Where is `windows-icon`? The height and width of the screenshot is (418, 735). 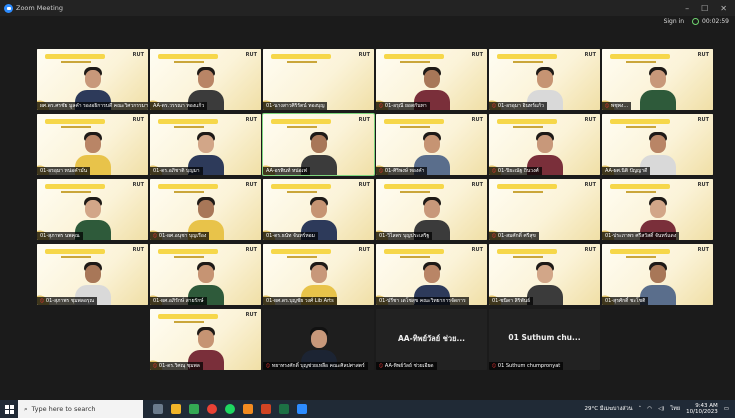 windows-icon is located at coordinates (9, 409).